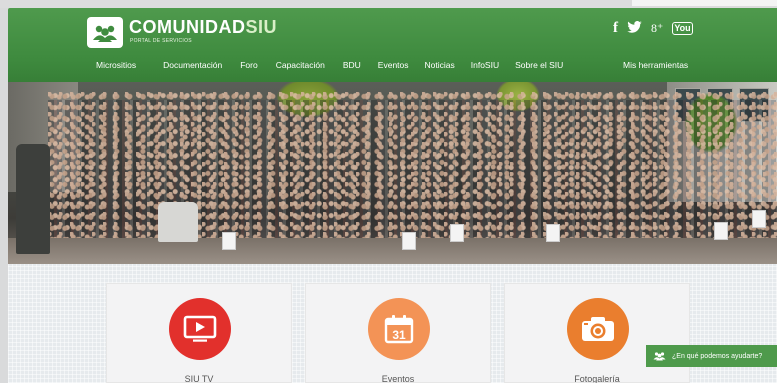 This screenshot has height=383, width=777. What do you see at coordinates (116, 65) in the screenshot?
I see `nav-item-micrositios: Micrositios` at bounding box center [116, 65].